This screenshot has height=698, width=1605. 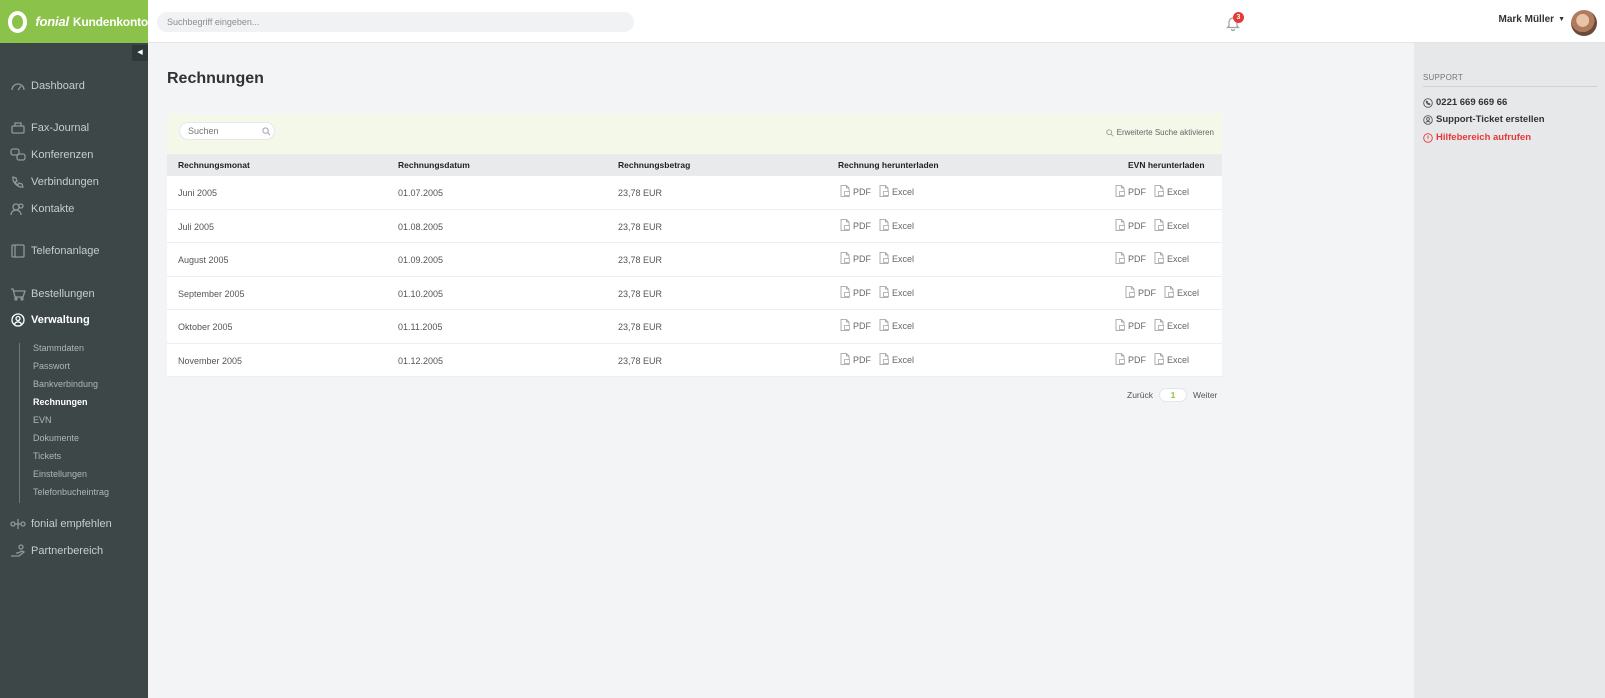 I want to click on invoice-date: 01.09.2005, so click(x=421, y=260).